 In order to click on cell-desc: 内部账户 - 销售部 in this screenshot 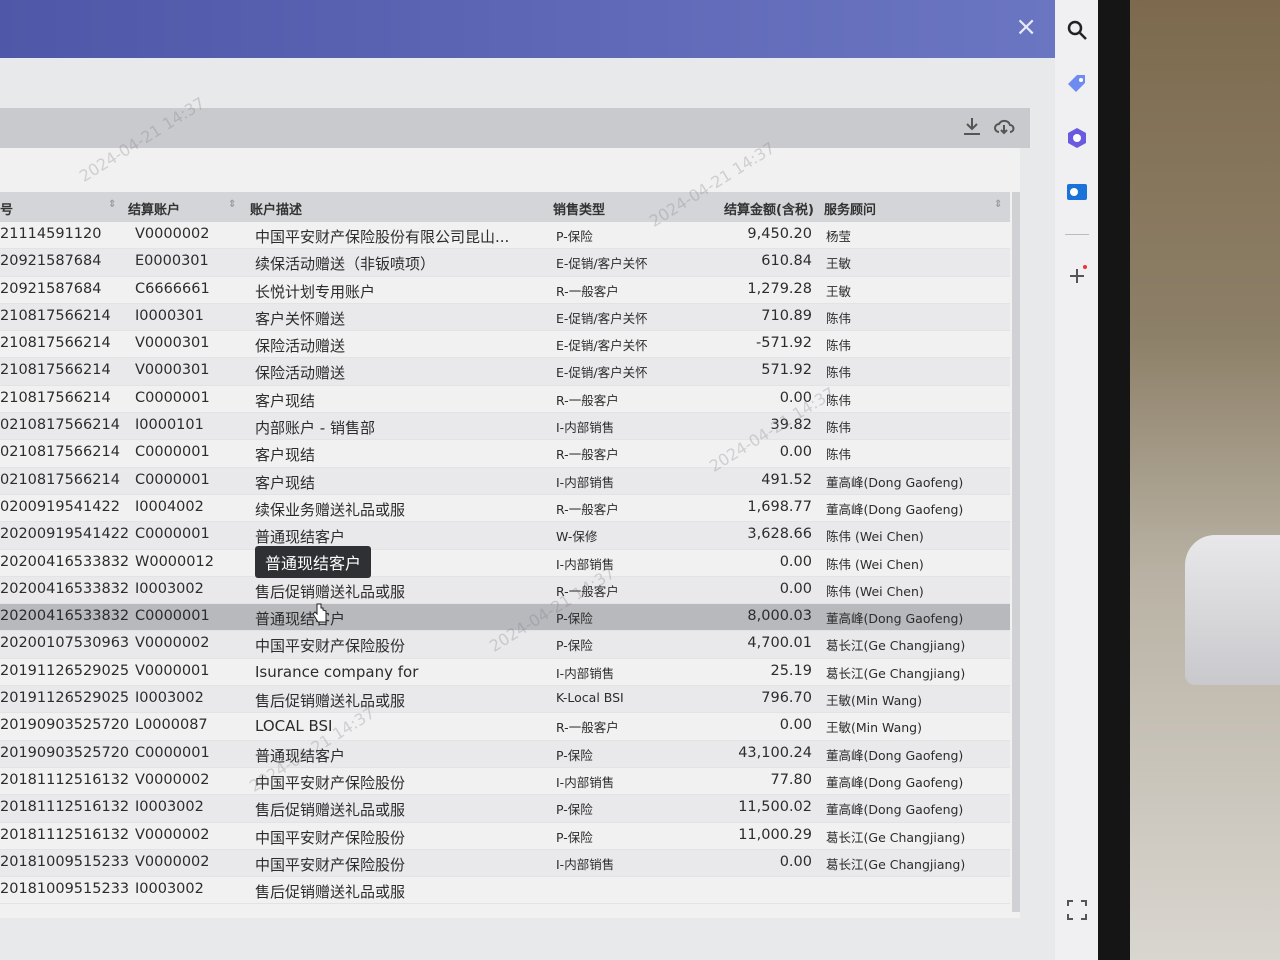, I will do `click(315, 428)`.